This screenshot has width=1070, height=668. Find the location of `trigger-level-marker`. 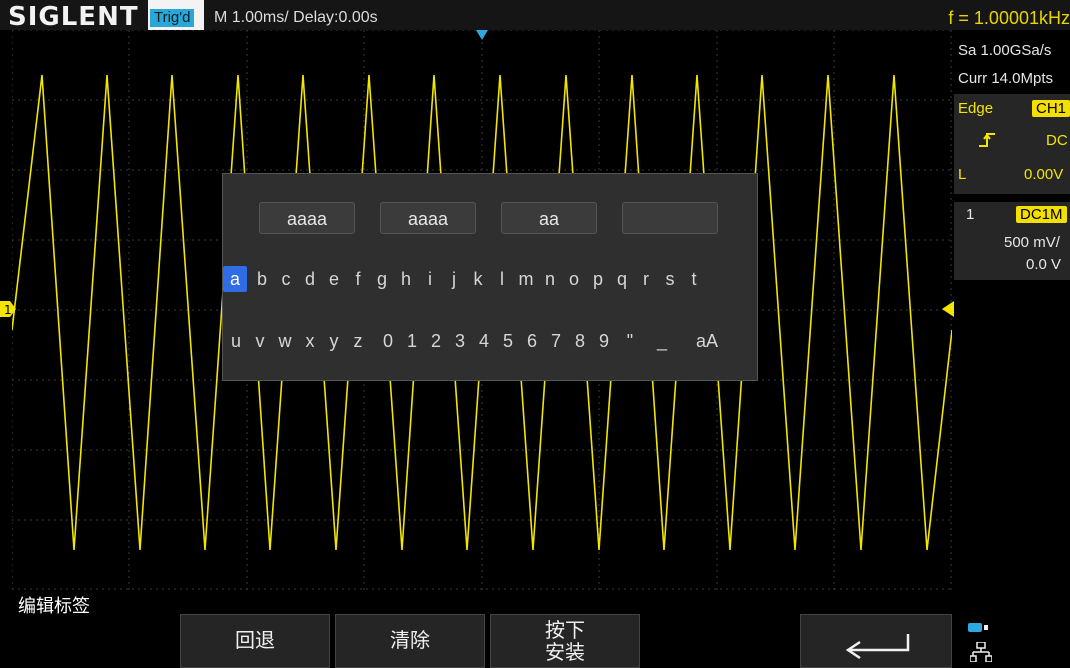

trigger-level-marker is located at coordinates (948, 309).